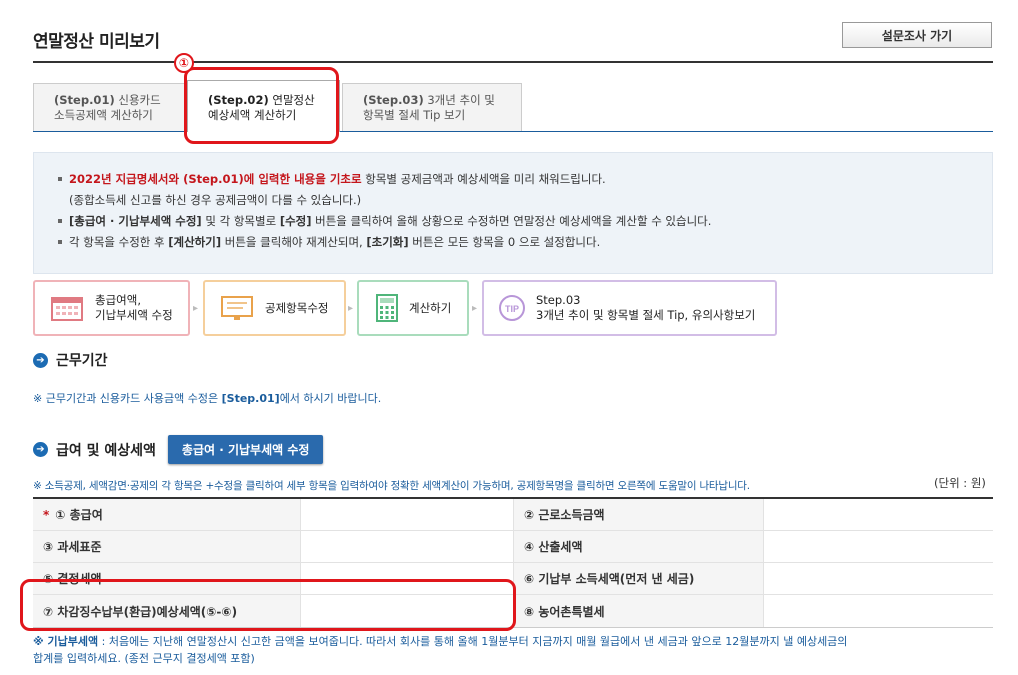 The height and width of the screenshot is (675, 1018). Describe the element at coordinates (483, 179) in the screenshot. I see `info-text: 항목별 공제금액과 예상세액을 미리 채워드립니다.` at that location.